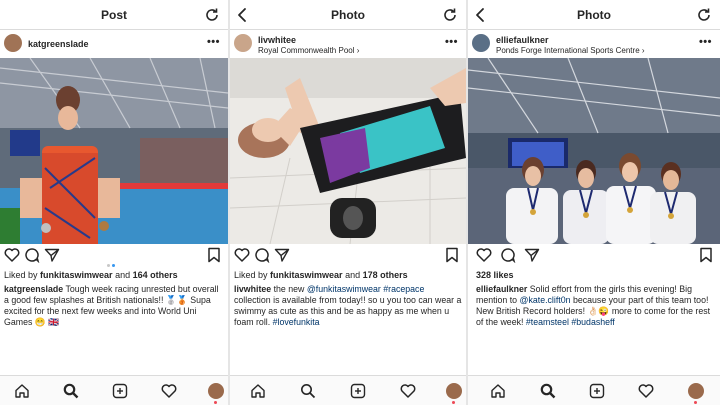  I want to click on top-bar: Post, so click(114, 15).